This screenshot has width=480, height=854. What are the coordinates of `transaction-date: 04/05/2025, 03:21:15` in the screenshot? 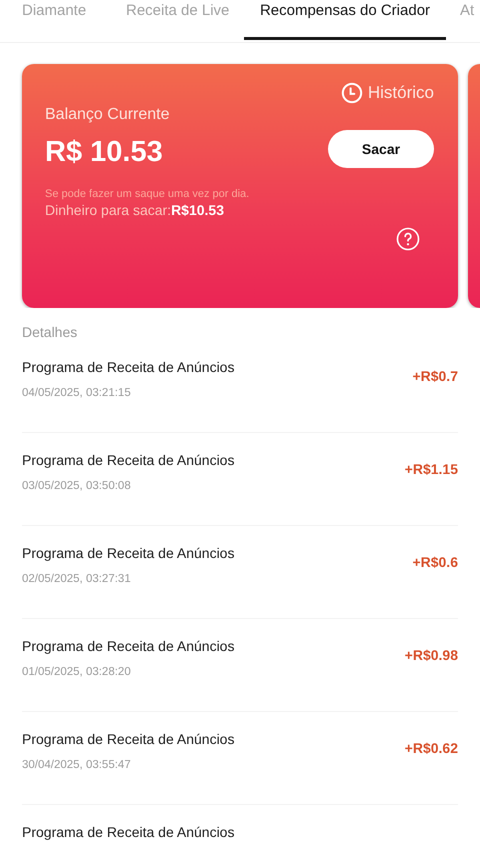 It's located at (77, 393).